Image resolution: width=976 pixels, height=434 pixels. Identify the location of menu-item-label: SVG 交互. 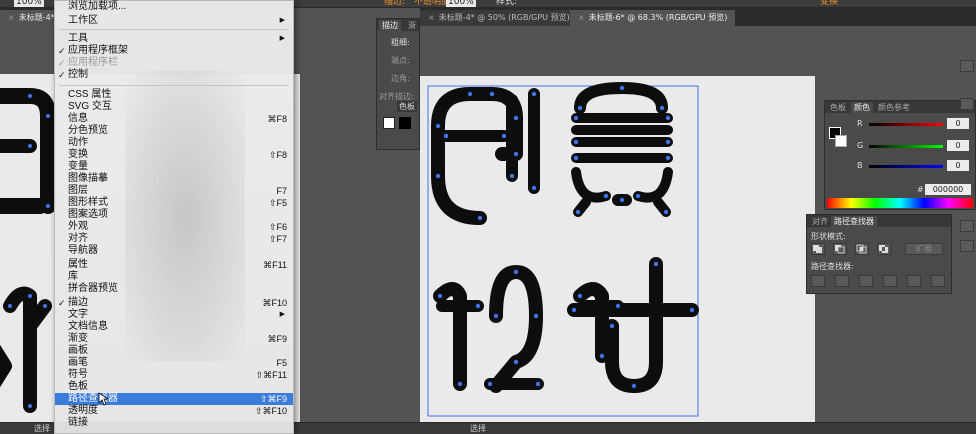
(90, 106).